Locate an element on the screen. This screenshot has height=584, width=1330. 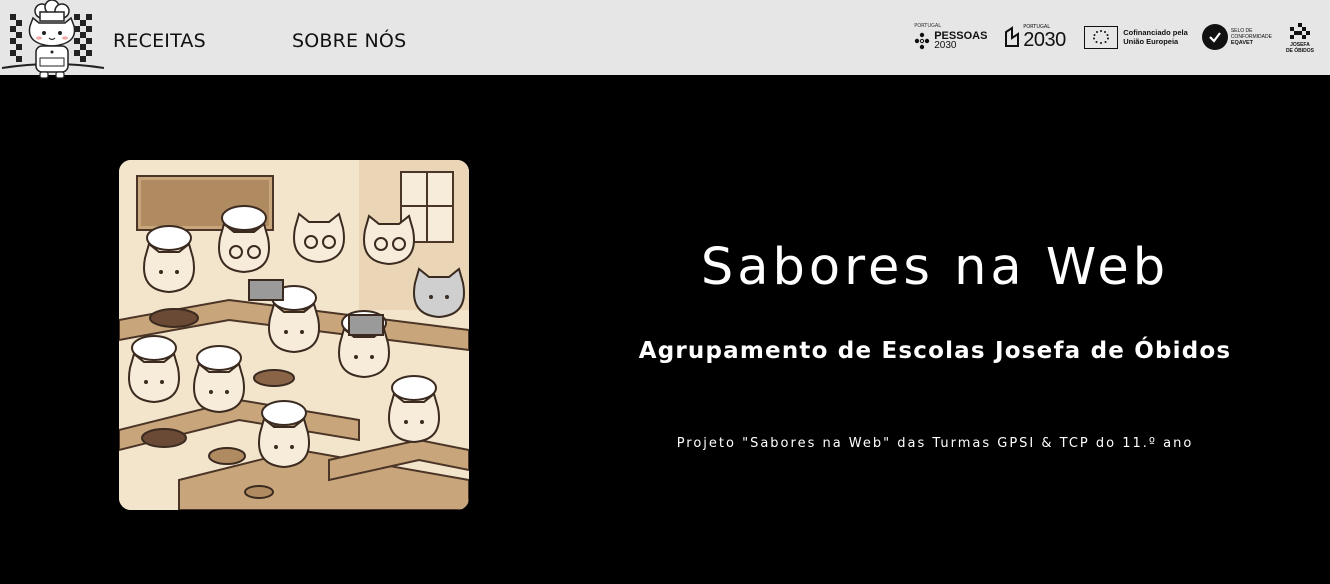
people-grid-icon is located at coordinates (922, 41).